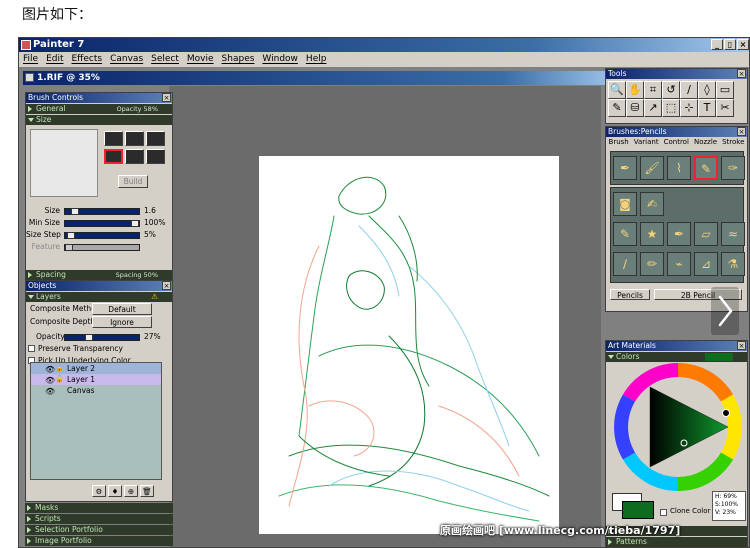 This screenshot has height=548, width=750. Describe the element at coordinates (652, 234) in the screenshot. I see `star-variant-icon: ★` at that location.